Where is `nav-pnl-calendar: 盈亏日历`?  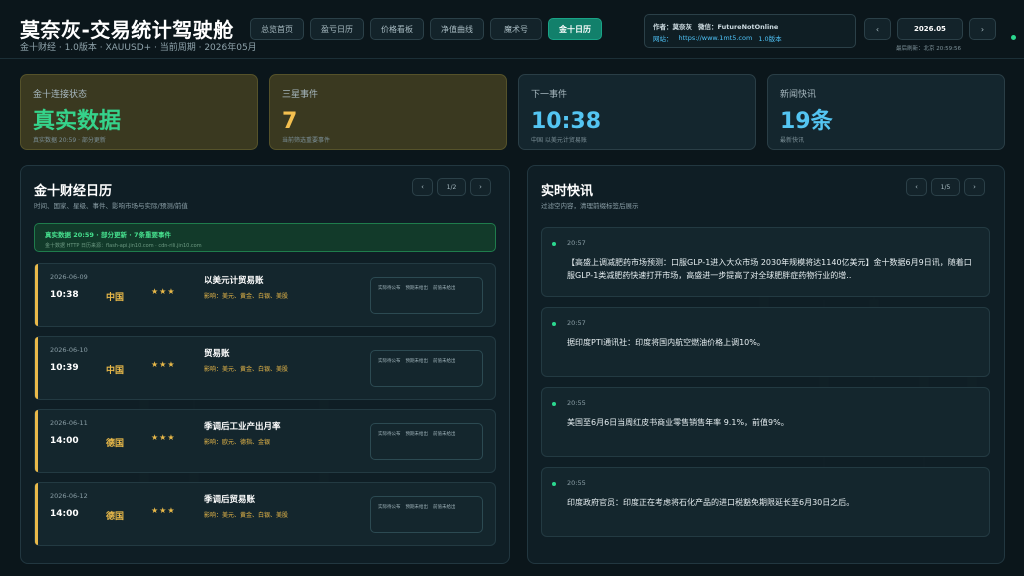
nav-pnl-calendar: 盈亏日历 is located at coordinates (337, 29).